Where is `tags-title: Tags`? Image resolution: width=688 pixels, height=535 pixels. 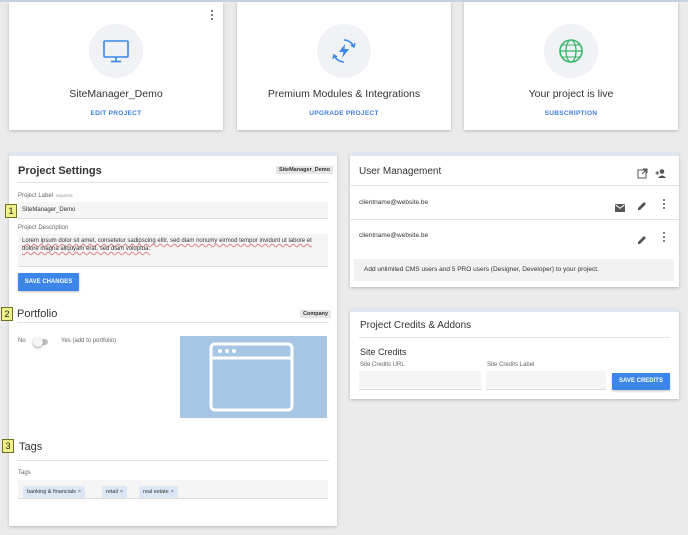
tags-title: Tags is located at coordinates (31, 447).